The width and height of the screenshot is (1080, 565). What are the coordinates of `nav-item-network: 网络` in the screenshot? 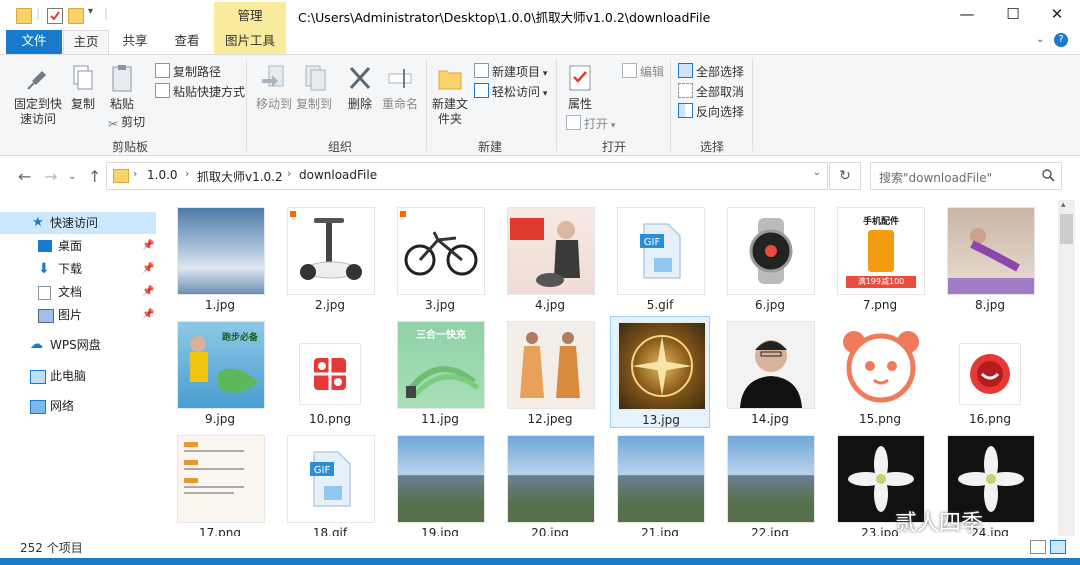 It's located at (78, 406).